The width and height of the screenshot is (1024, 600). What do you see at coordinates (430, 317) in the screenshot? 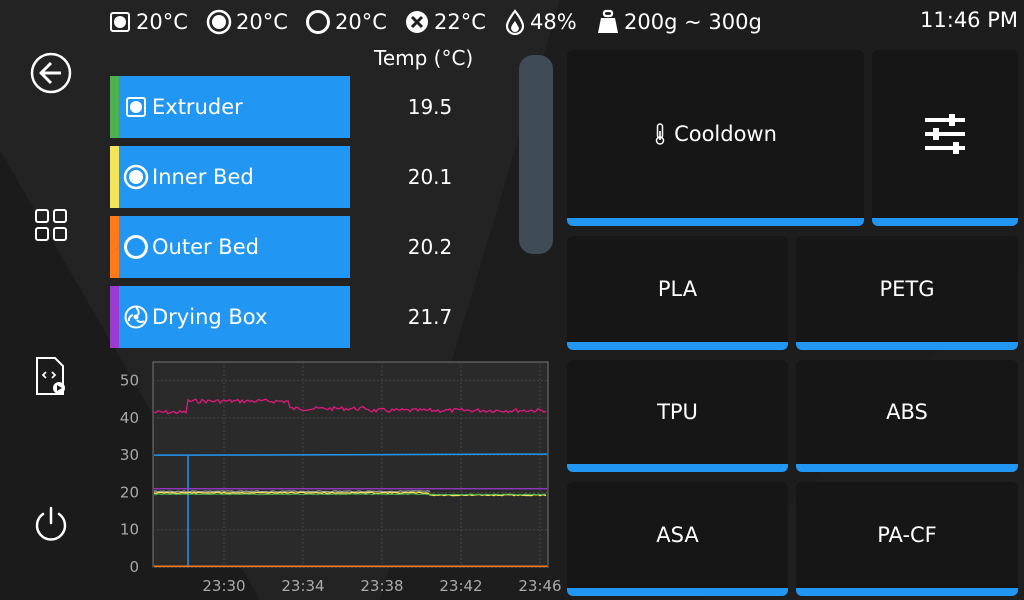
I see `sensor-value-drying-box: 21.7` at bounding box center [430, 317].